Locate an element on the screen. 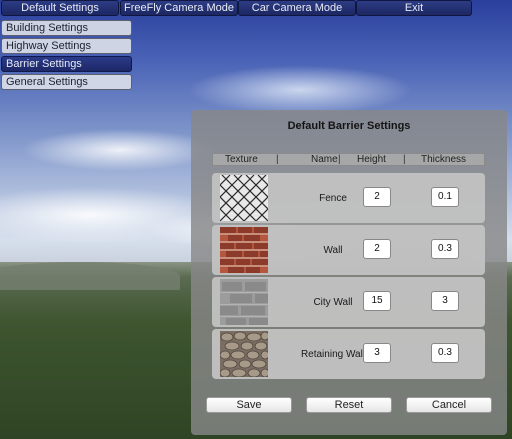 The image size is (512, 439). tab-default-settings: Default Settings is located at coordinates (60, 8).